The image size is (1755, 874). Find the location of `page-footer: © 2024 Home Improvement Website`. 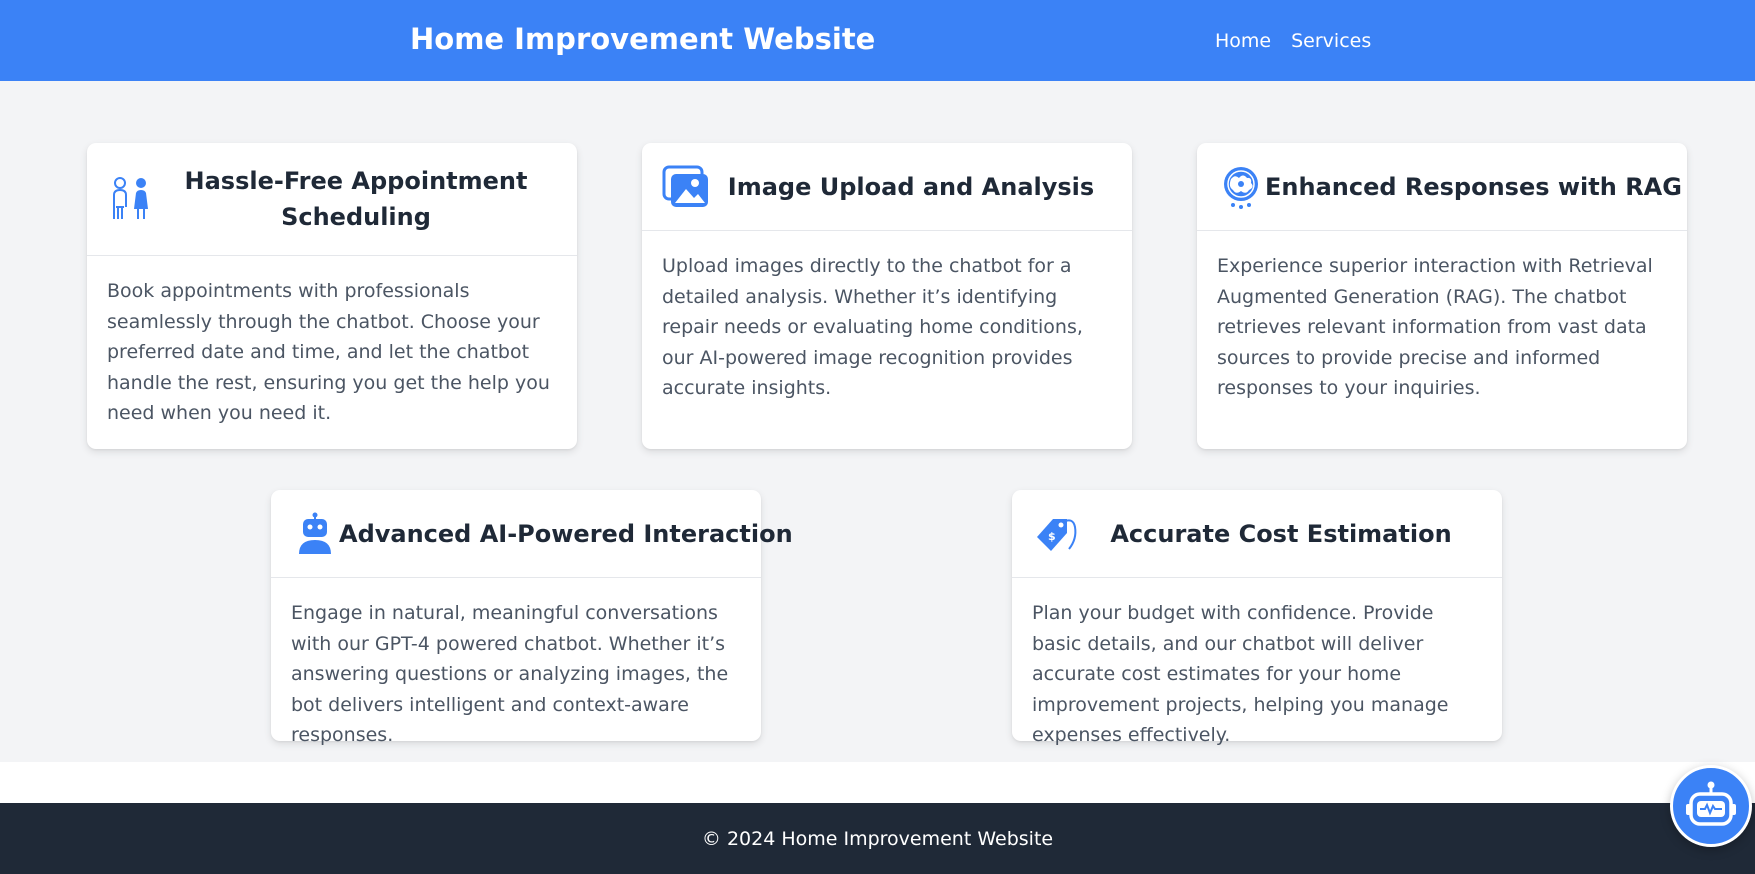

page-footer: © 2024 Home Improvement Website is located at coordinates (877, 838).